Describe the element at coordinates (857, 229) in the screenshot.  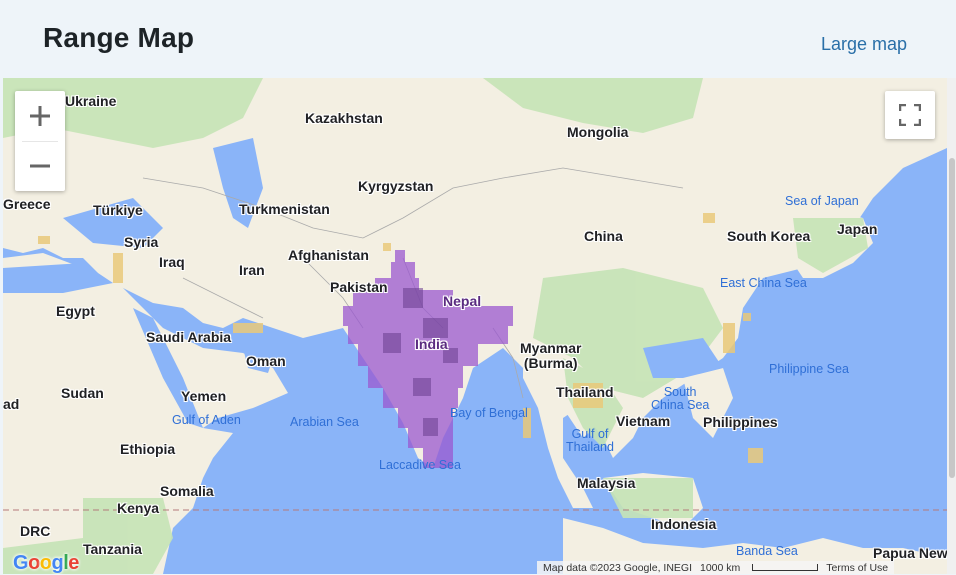
I see `label-japan: Japan` at that location.